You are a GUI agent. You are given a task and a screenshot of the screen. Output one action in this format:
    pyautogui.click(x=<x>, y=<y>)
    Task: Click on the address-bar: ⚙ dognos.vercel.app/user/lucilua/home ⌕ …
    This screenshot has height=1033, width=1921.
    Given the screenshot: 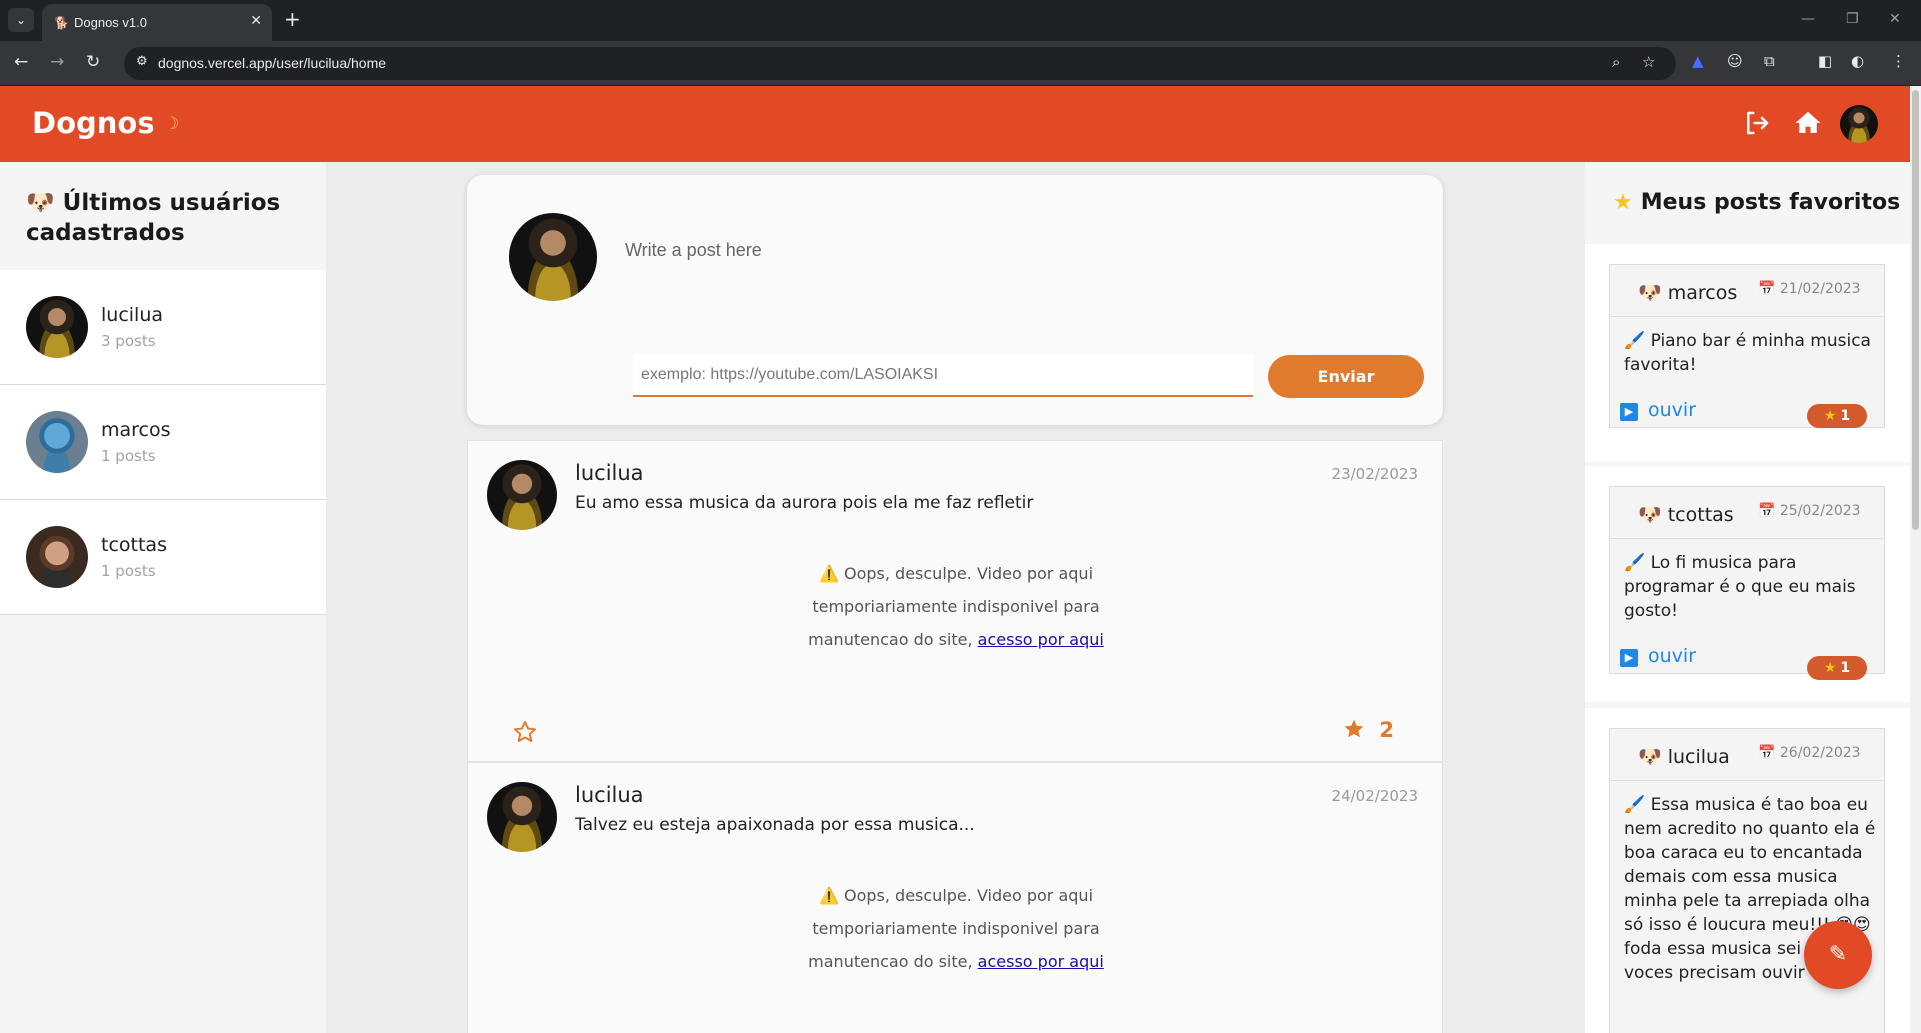 What is the action you would take?
    pyautogui.click(x=900, y=63)
    